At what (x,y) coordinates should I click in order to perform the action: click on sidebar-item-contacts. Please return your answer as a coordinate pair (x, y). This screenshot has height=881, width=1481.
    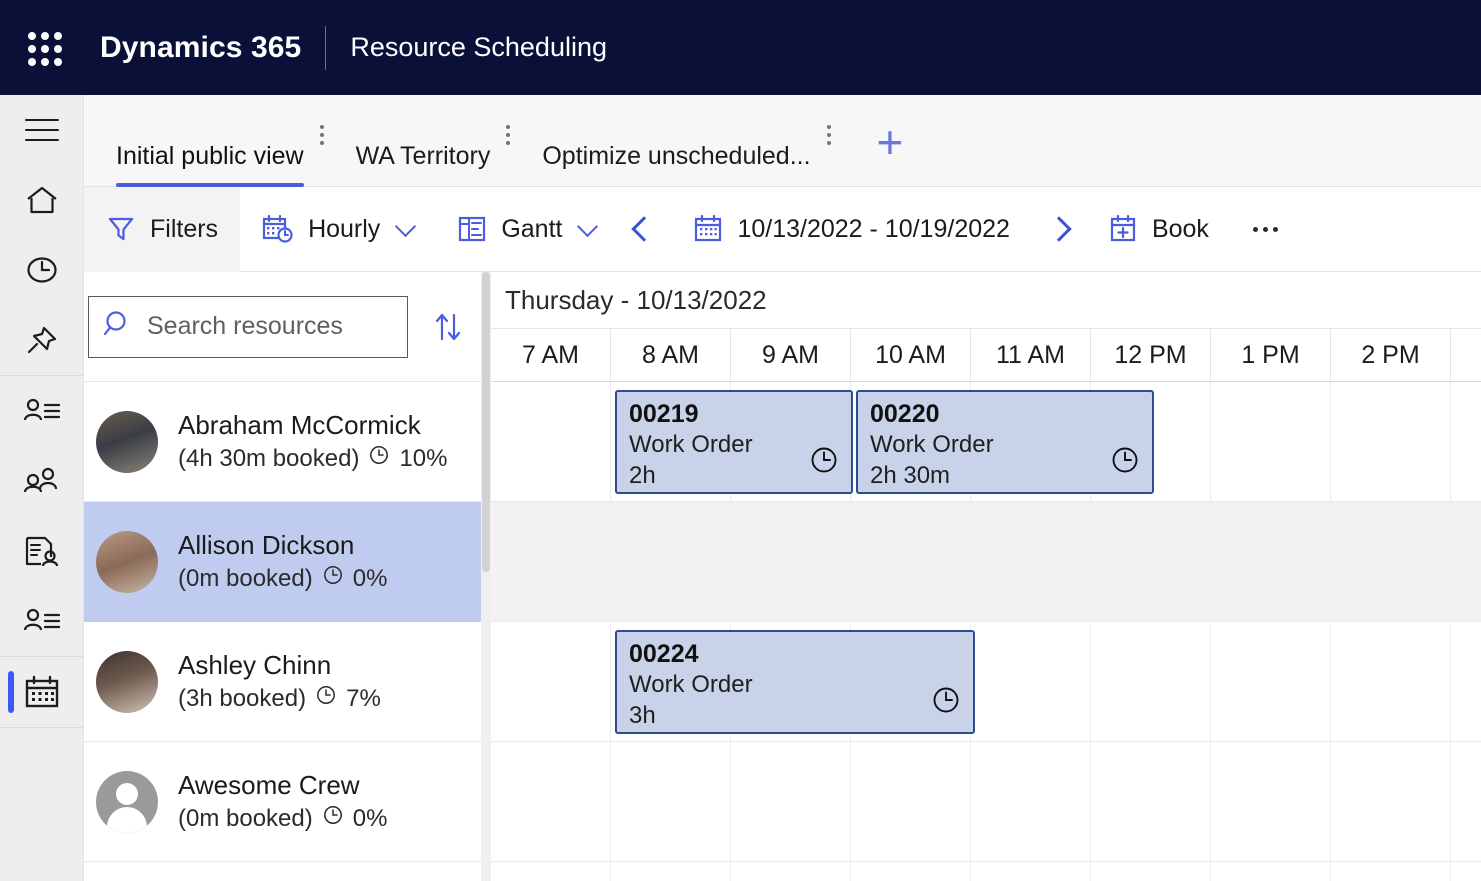
    Looking at the image, I should click on (41, 481).